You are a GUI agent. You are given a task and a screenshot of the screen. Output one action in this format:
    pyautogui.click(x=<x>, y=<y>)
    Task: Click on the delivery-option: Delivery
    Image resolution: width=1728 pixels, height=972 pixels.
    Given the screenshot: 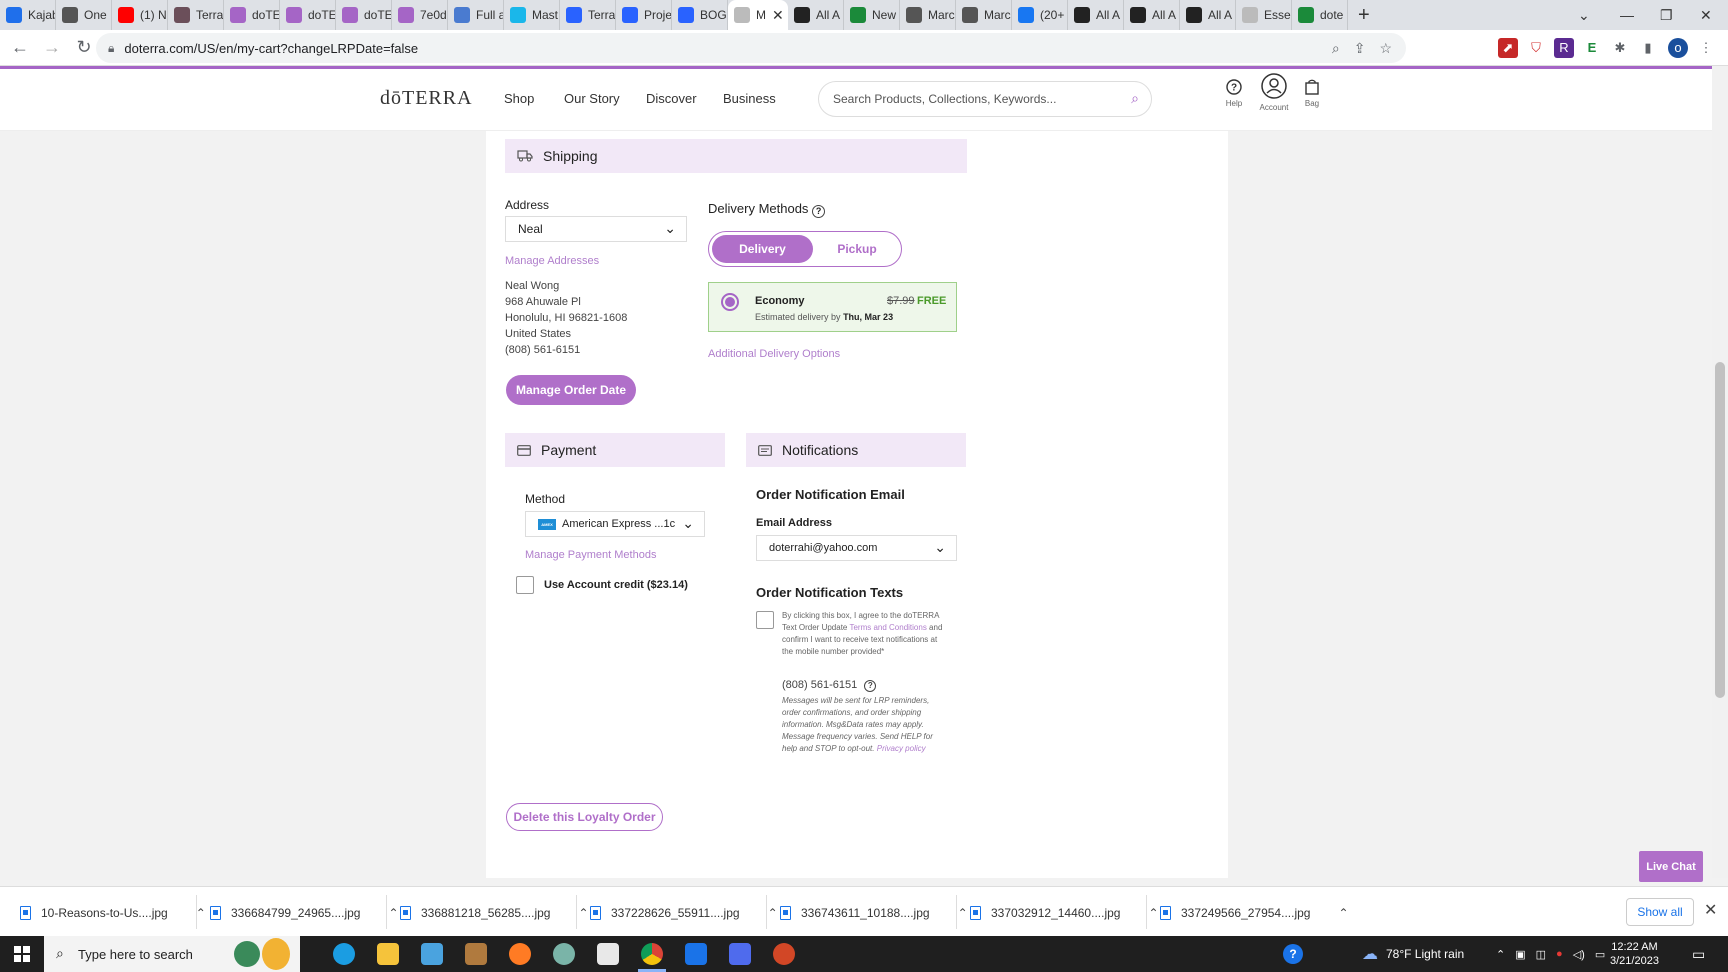 What is the action you would take?
    pyautogui.click(x=762, y=249)
    